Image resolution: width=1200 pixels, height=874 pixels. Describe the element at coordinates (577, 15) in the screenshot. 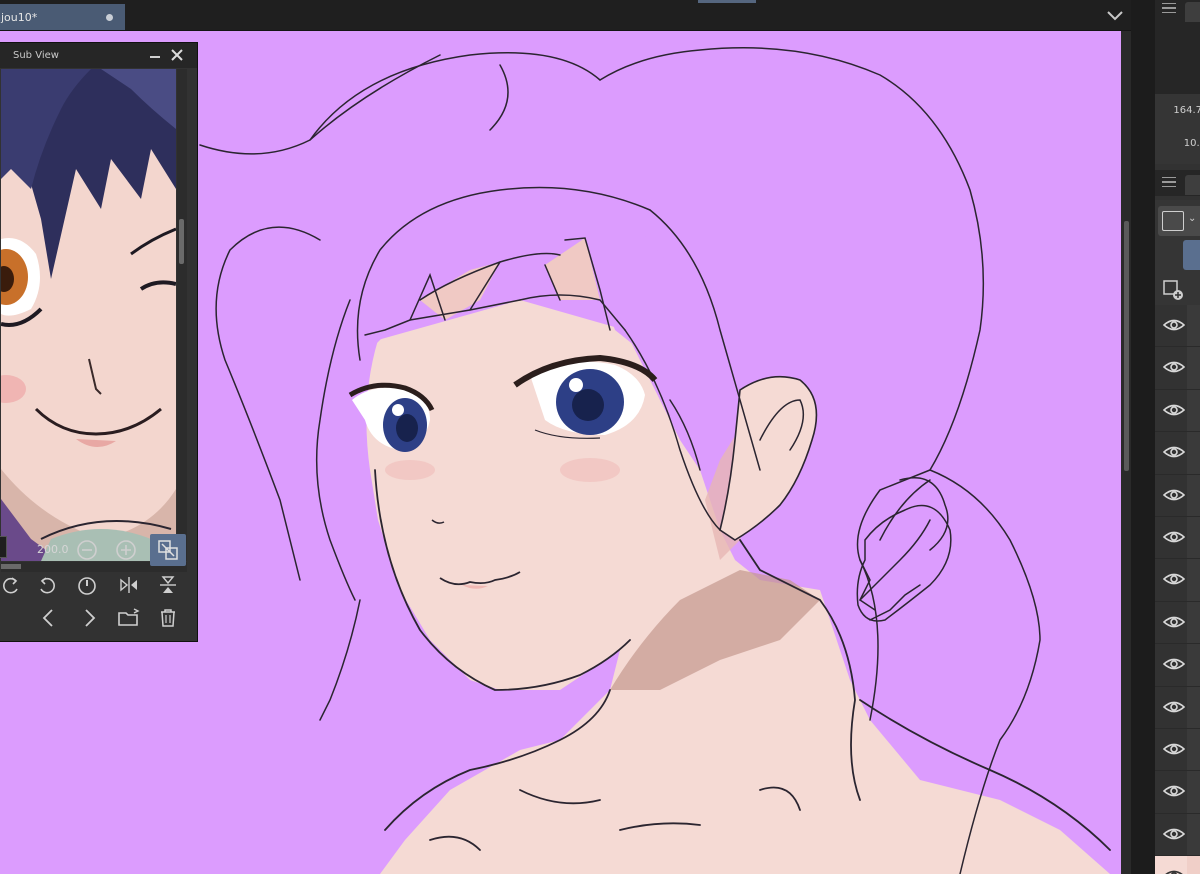

I see `document-tab-bar: njou10*` at that location.